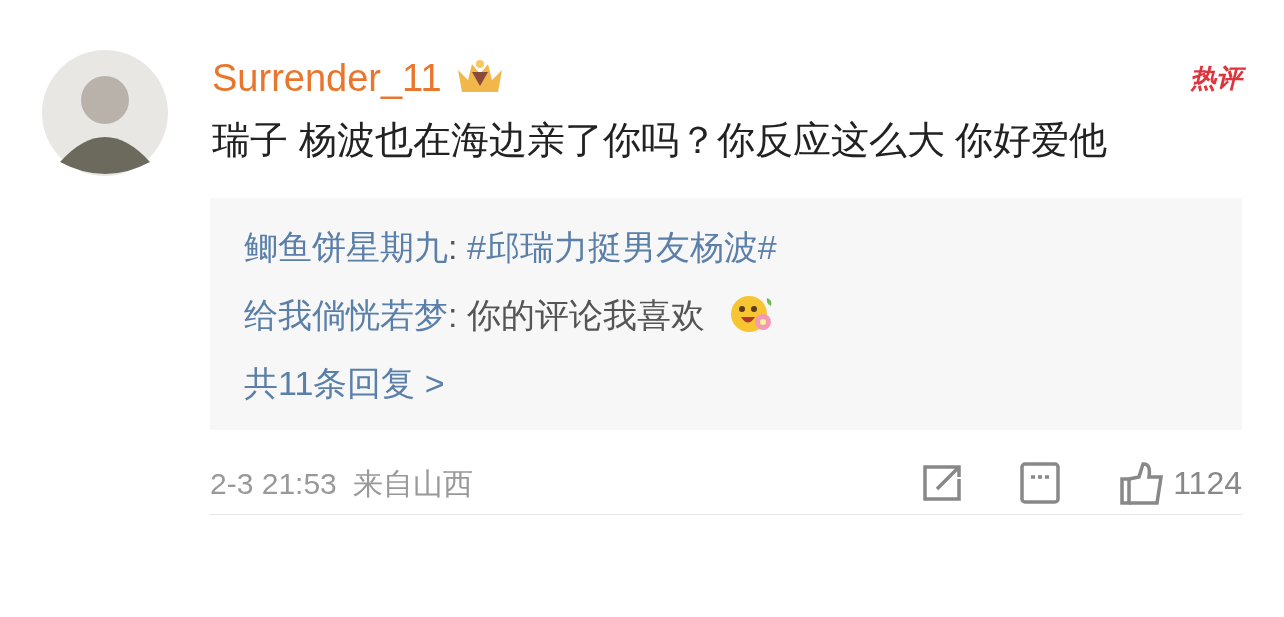 The height and width of the screenshot is (617, 1284). Describe the element at coordinates (412, 483) in the screenshot. I see `location: 来自山西` at that location.